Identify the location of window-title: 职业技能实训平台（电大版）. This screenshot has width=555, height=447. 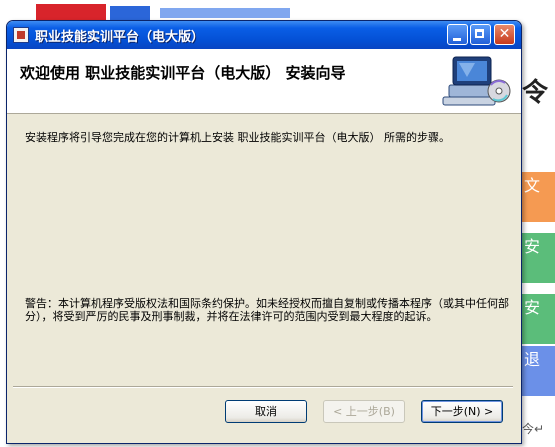
(120, 37).